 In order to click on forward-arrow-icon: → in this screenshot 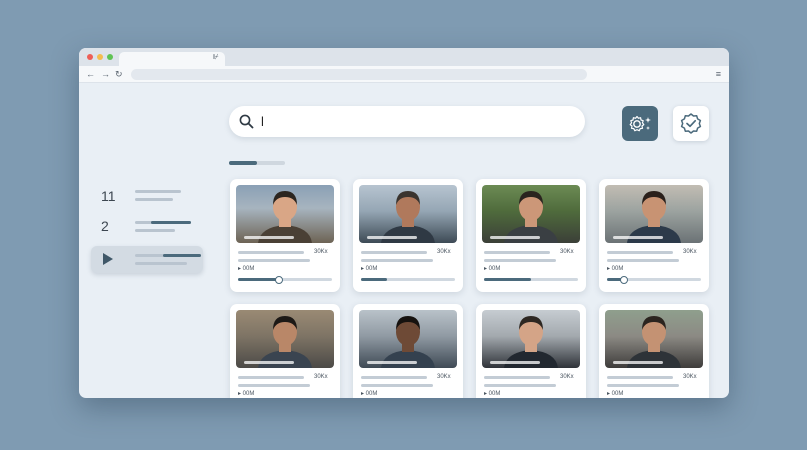, I will do `click(105, 74)`.